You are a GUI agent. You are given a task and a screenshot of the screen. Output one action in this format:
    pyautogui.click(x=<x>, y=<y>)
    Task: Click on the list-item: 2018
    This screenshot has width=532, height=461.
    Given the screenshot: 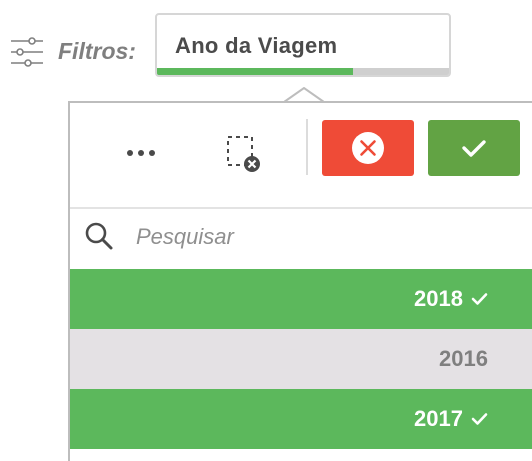 What is the action you would take?
    pyautogui.click(x=301, y=299)
    